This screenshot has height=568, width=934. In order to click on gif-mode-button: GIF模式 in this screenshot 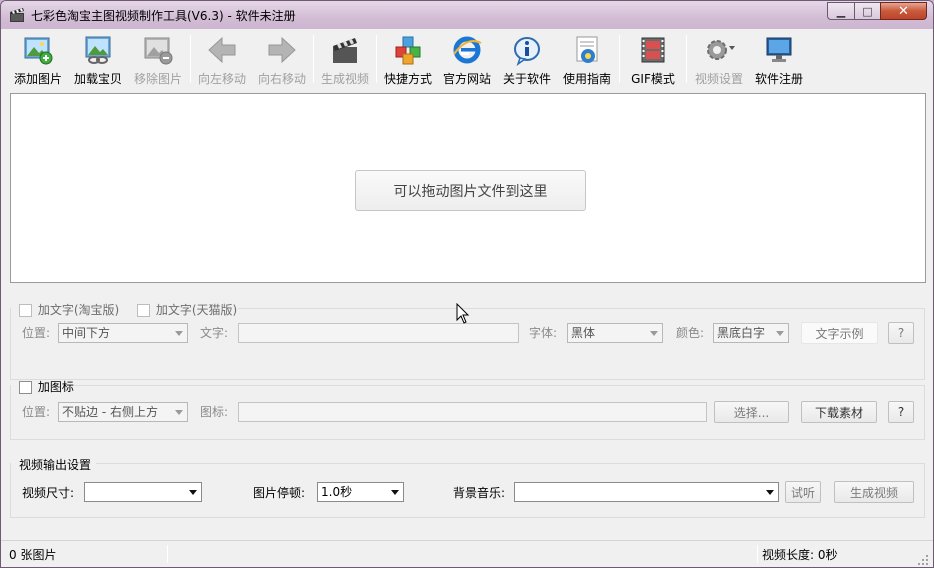, I will do `click(653, 59)`.